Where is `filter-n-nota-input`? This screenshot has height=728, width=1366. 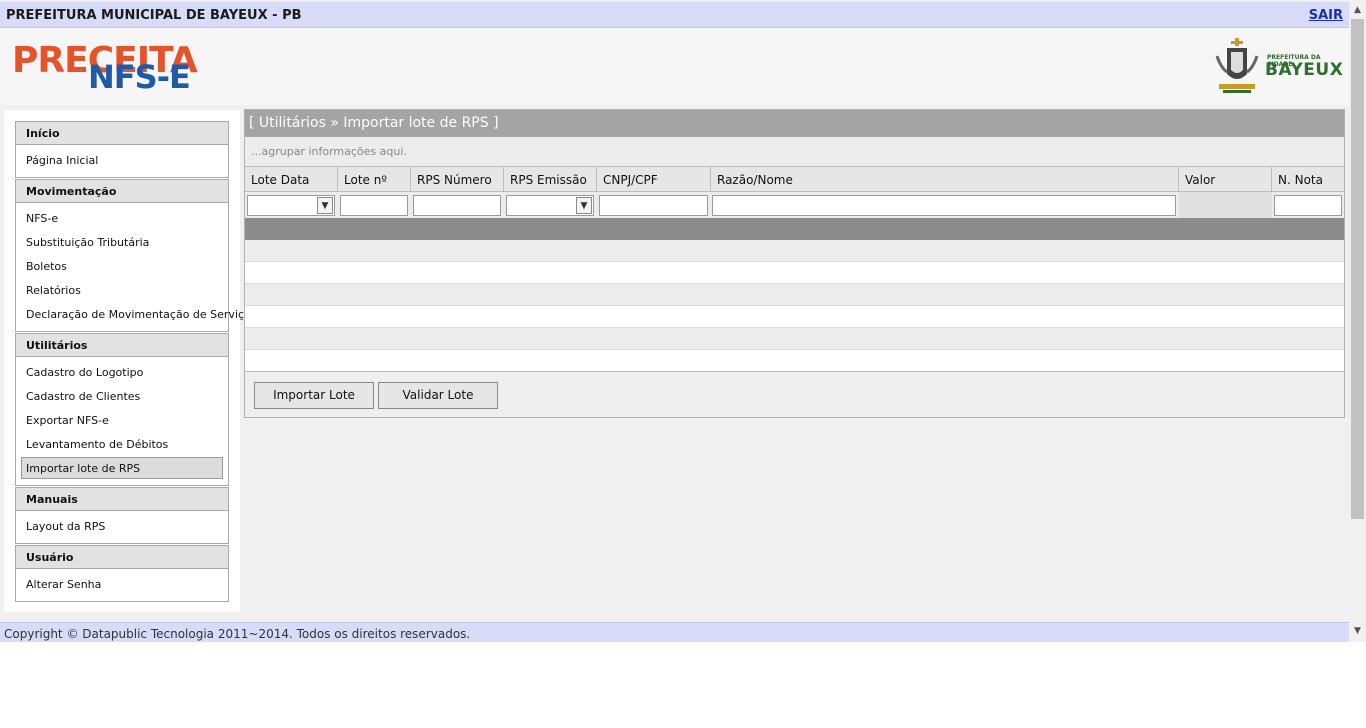
filter-n-nota-input is located at coordinates (1308, 205).